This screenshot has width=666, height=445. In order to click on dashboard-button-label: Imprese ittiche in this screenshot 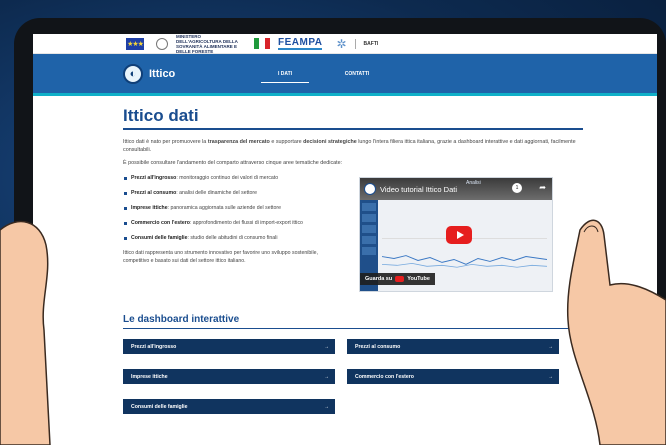, I will do `click(149, 376)`.